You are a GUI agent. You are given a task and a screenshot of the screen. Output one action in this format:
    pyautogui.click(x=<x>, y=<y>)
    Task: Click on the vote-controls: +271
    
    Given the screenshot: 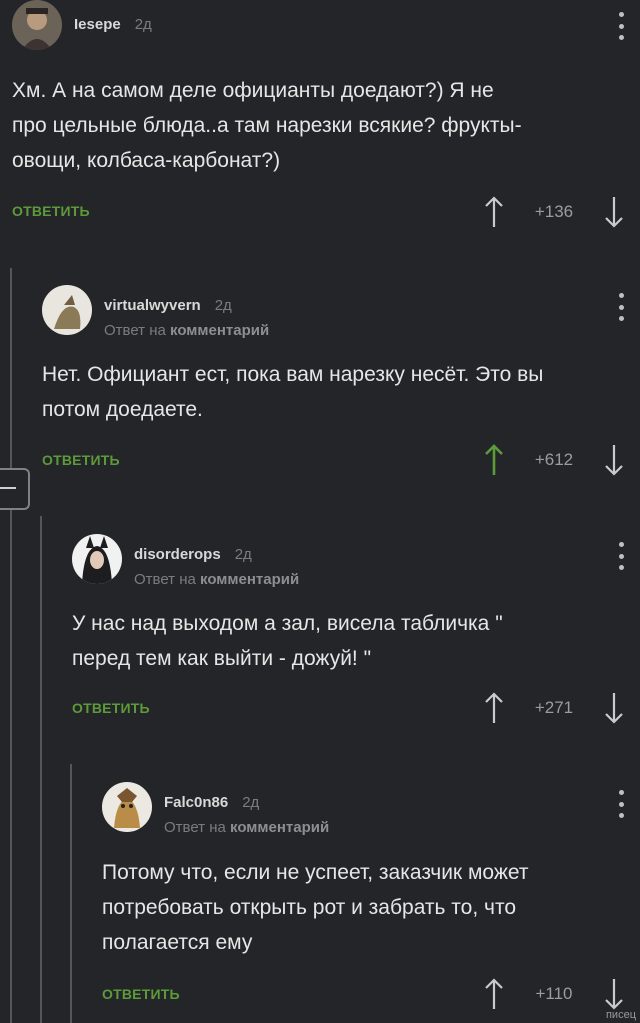 What is the action you would take?
    pyautogui.click(x=554, y=708)
    